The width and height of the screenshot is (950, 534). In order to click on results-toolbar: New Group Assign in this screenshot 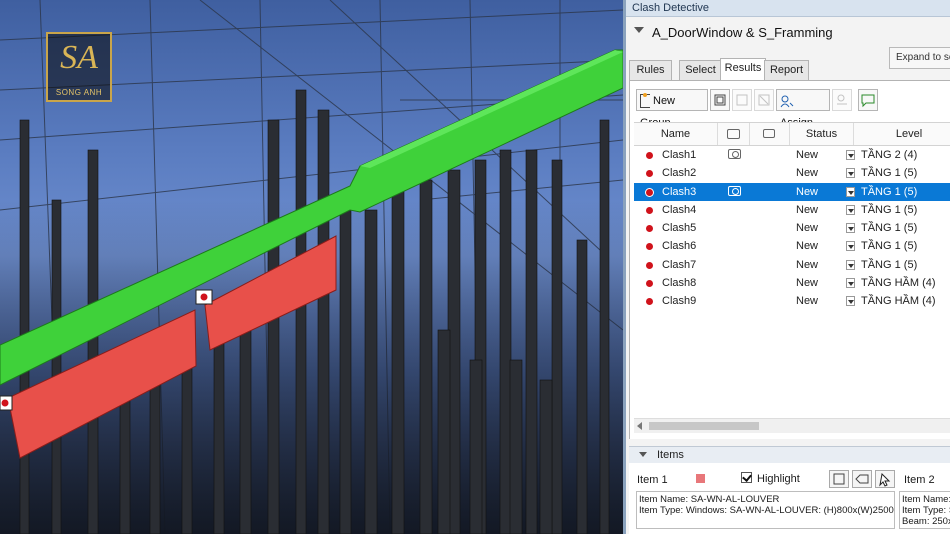, I will do `click(793, 109)`.